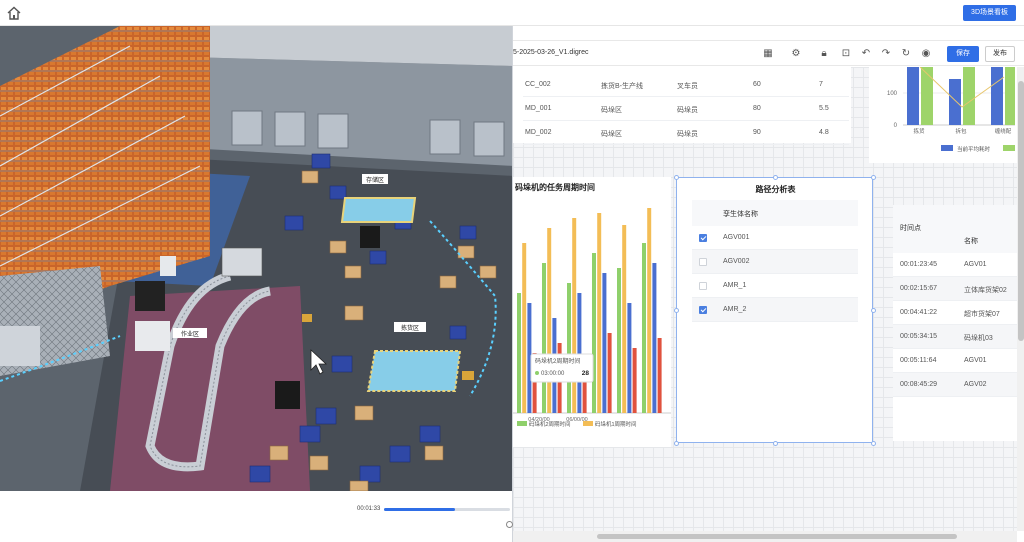  Describe the element at coordinates (926, 54) in the screenshot. I see `eye-icon: ◉` at that location.